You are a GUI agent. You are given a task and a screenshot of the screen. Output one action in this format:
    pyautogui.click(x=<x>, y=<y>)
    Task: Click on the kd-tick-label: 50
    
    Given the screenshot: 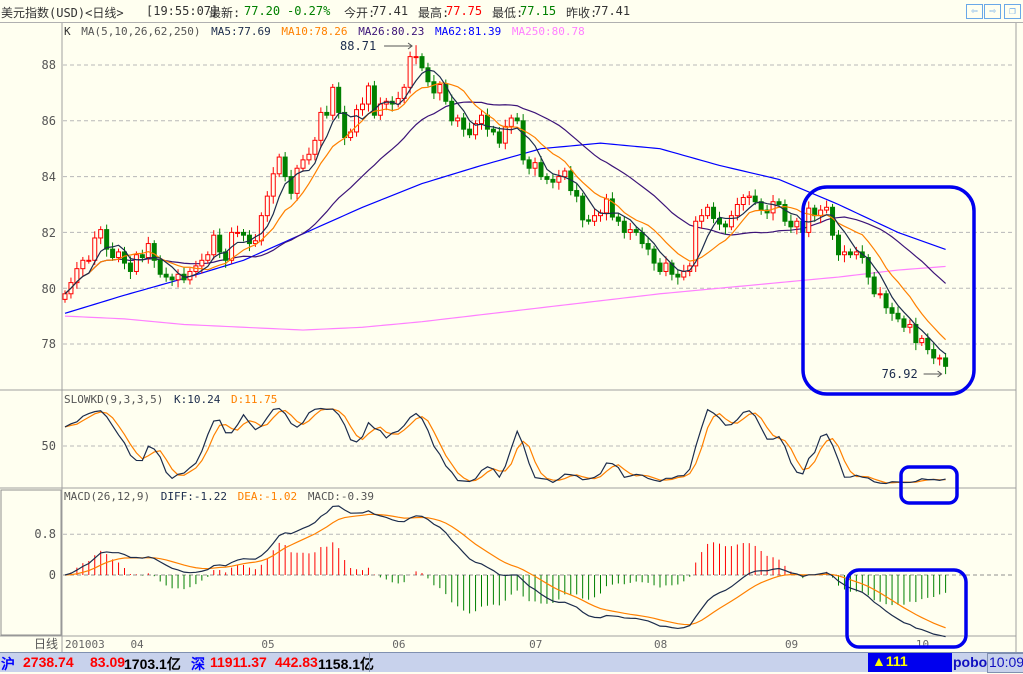 What is the action you would take?
    pyautogui.click(x=49, y=446)
    